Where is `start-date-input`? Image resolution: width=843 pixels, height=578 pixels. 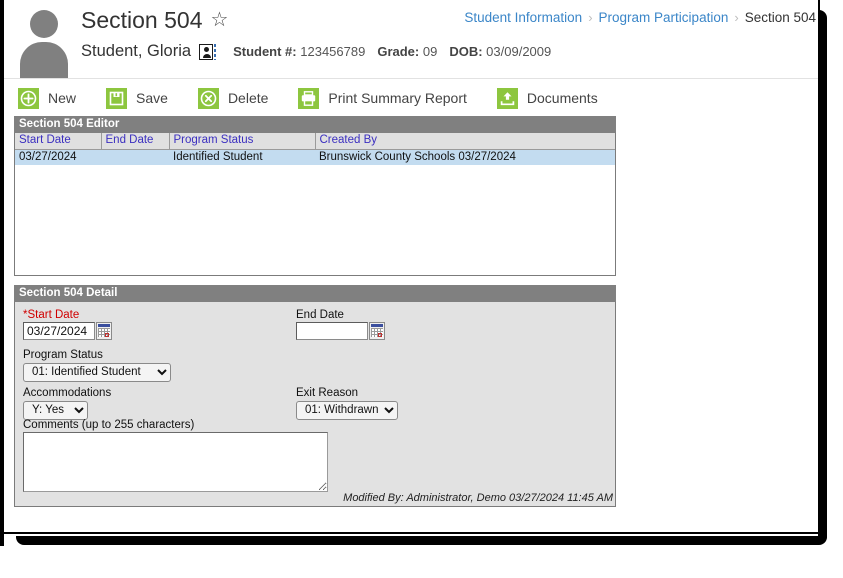 start-date-input is located at coordinates (59, 331).